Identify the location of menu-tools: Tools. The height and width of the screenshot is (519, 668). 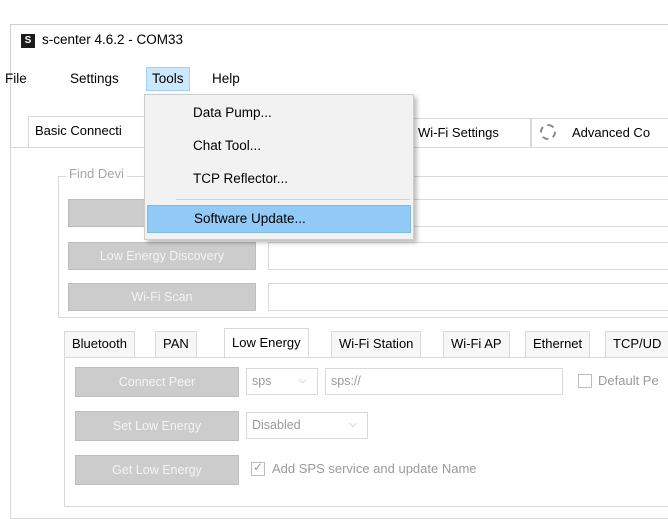
(168, 79).